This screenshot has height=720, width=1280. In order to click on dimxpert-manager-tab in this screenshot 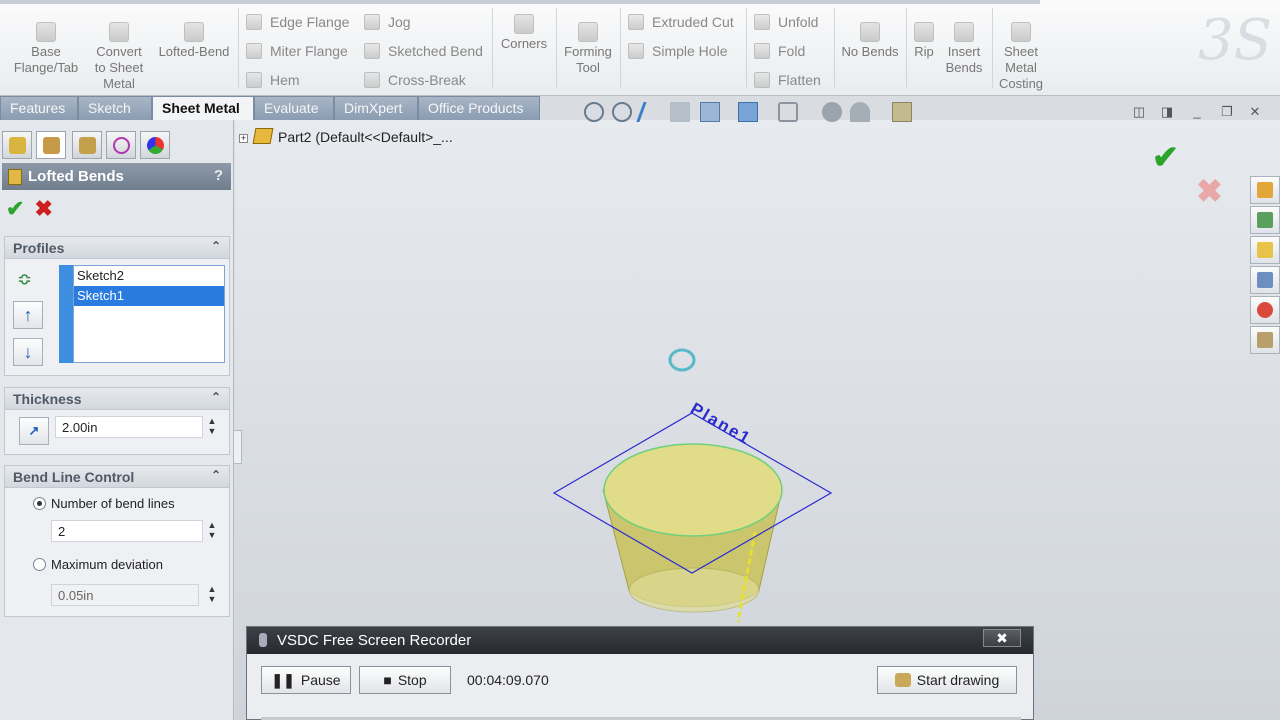, I will do `click(121, 145)`.